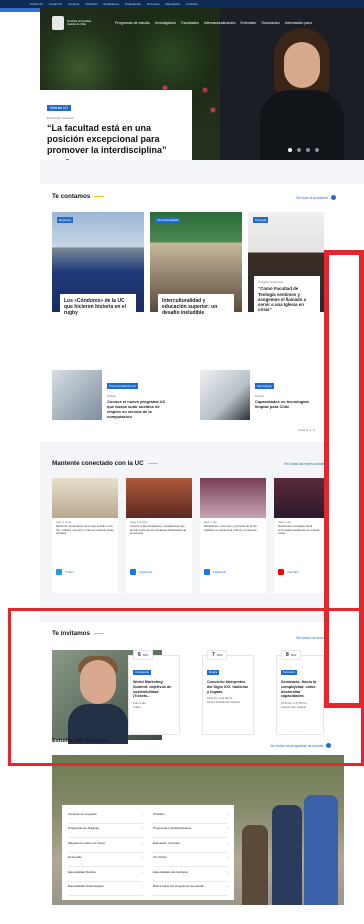  I want to click on program-label: Doctorado, so click(75, 857).